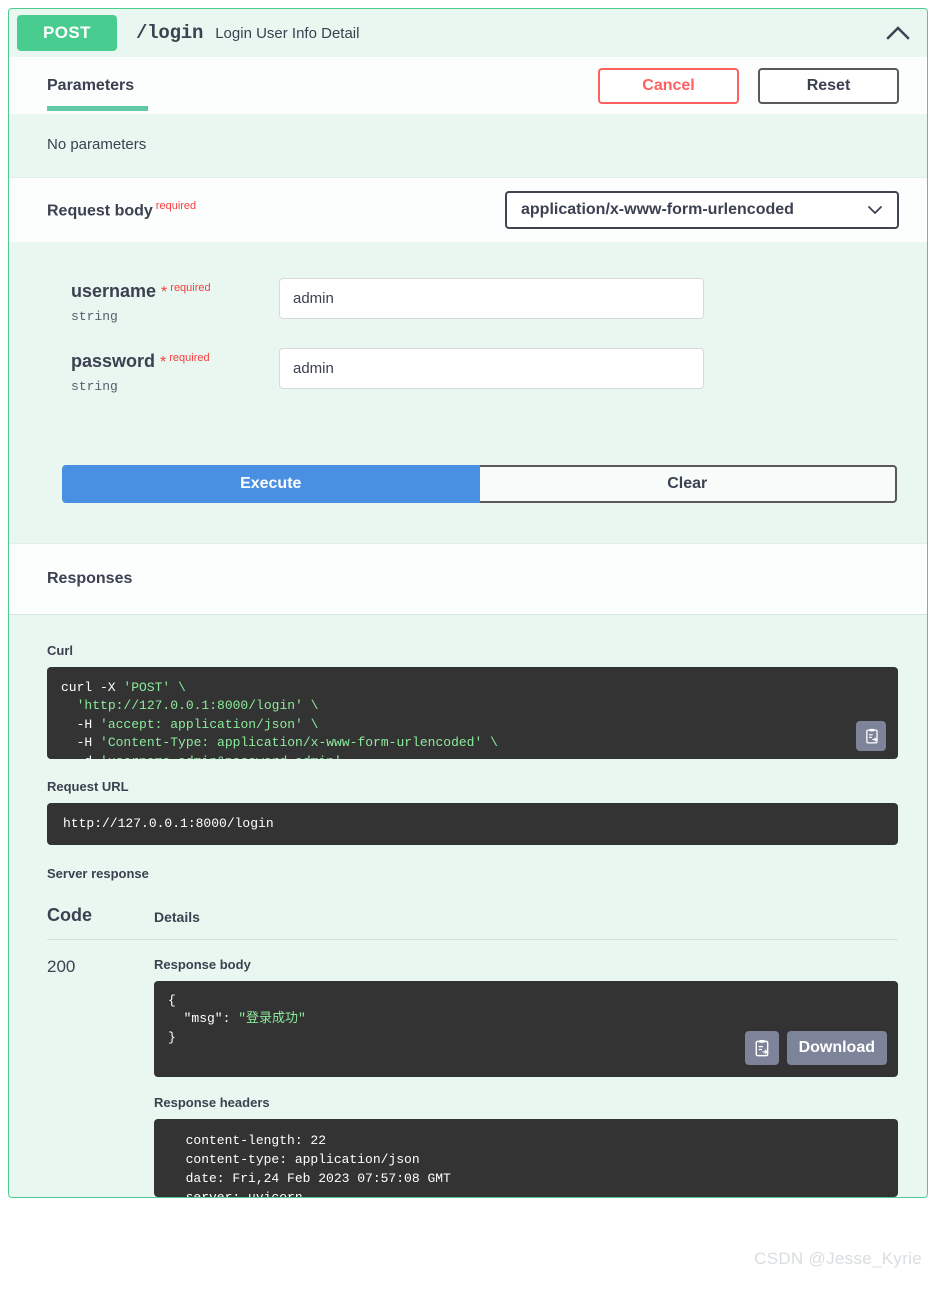  Describe the element at coordinates (271, 484) in the screenshot. I see `execute-button: Execute` at that location.